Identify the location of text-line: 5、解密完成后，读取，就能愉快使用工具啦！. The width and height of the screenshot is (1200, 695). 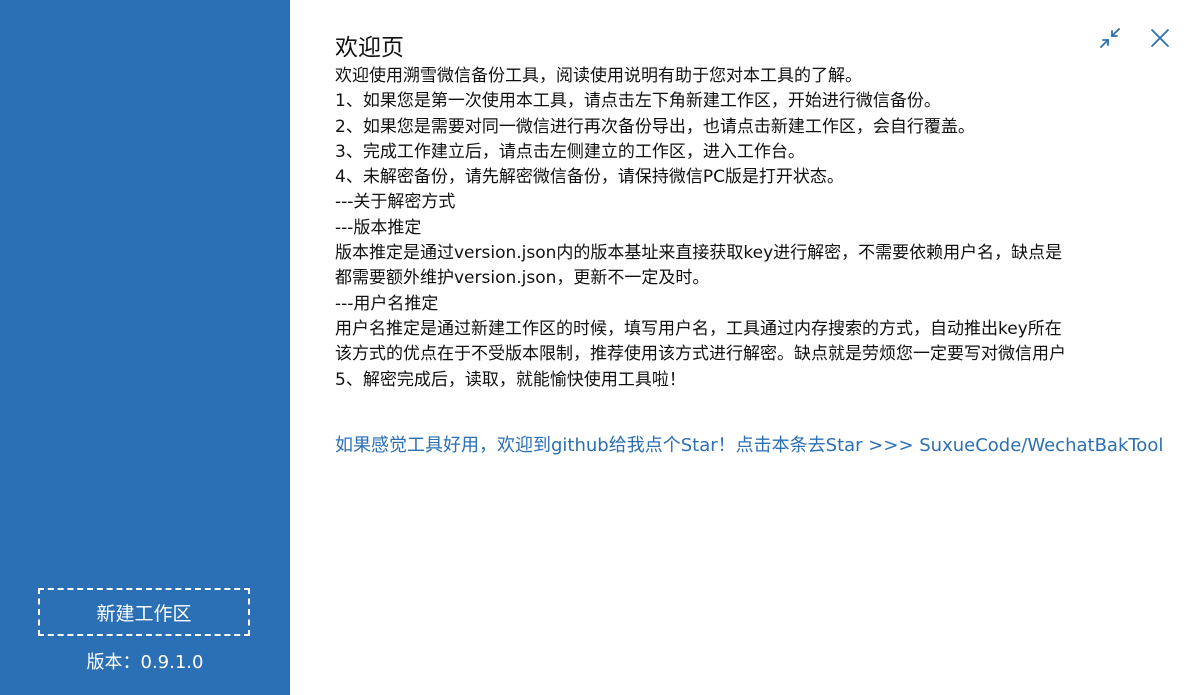
(510, 379).